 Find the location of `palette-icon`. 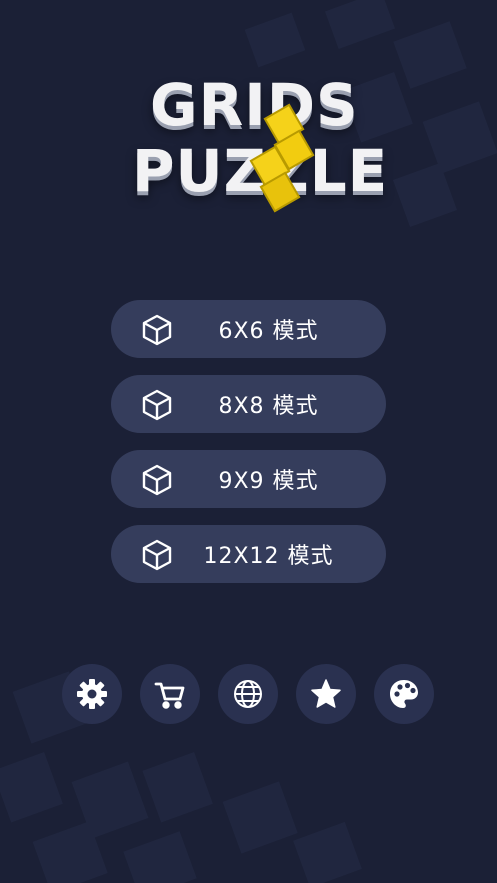

palette-icon is located at coordinates (404, 694).